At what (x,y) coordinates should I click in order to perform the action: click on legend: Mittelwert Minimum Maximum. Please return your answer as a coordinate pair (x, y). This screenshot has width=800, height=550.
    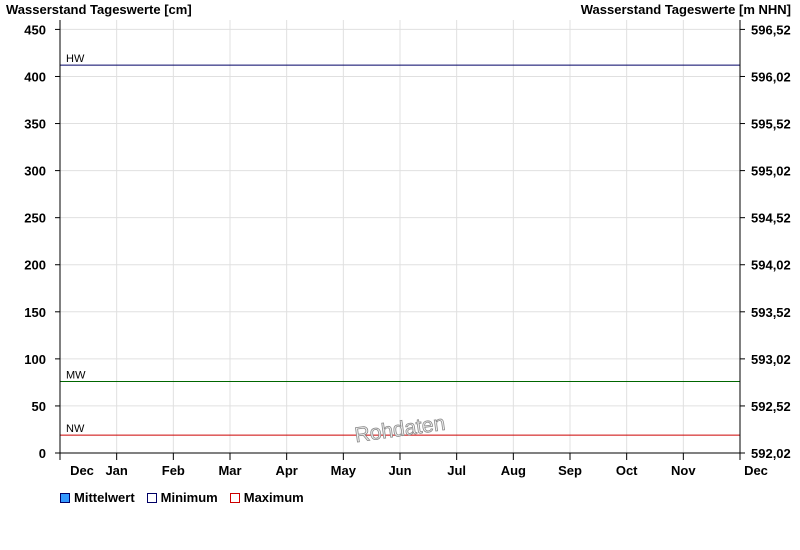
    Looking at the image, I should click on (182, 497).